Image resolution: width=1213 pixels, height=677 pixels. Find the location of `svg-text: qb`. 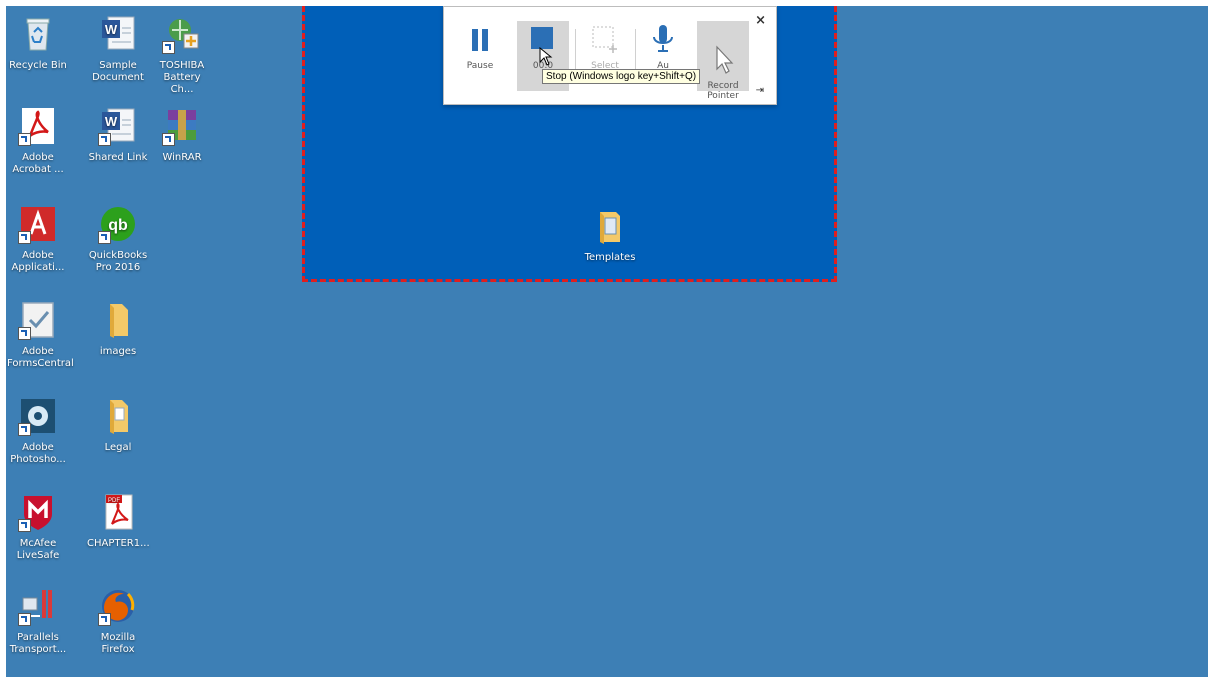

svg-text: qb is located at coordinates (118, 225).